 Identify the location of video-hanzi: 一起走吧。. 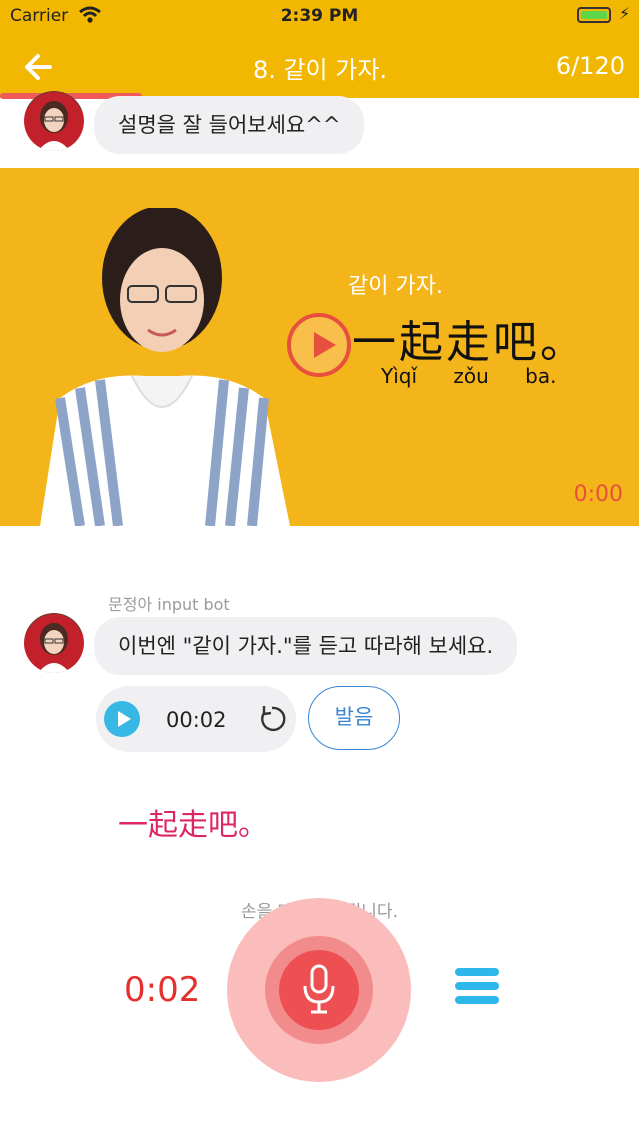
(469, 342).